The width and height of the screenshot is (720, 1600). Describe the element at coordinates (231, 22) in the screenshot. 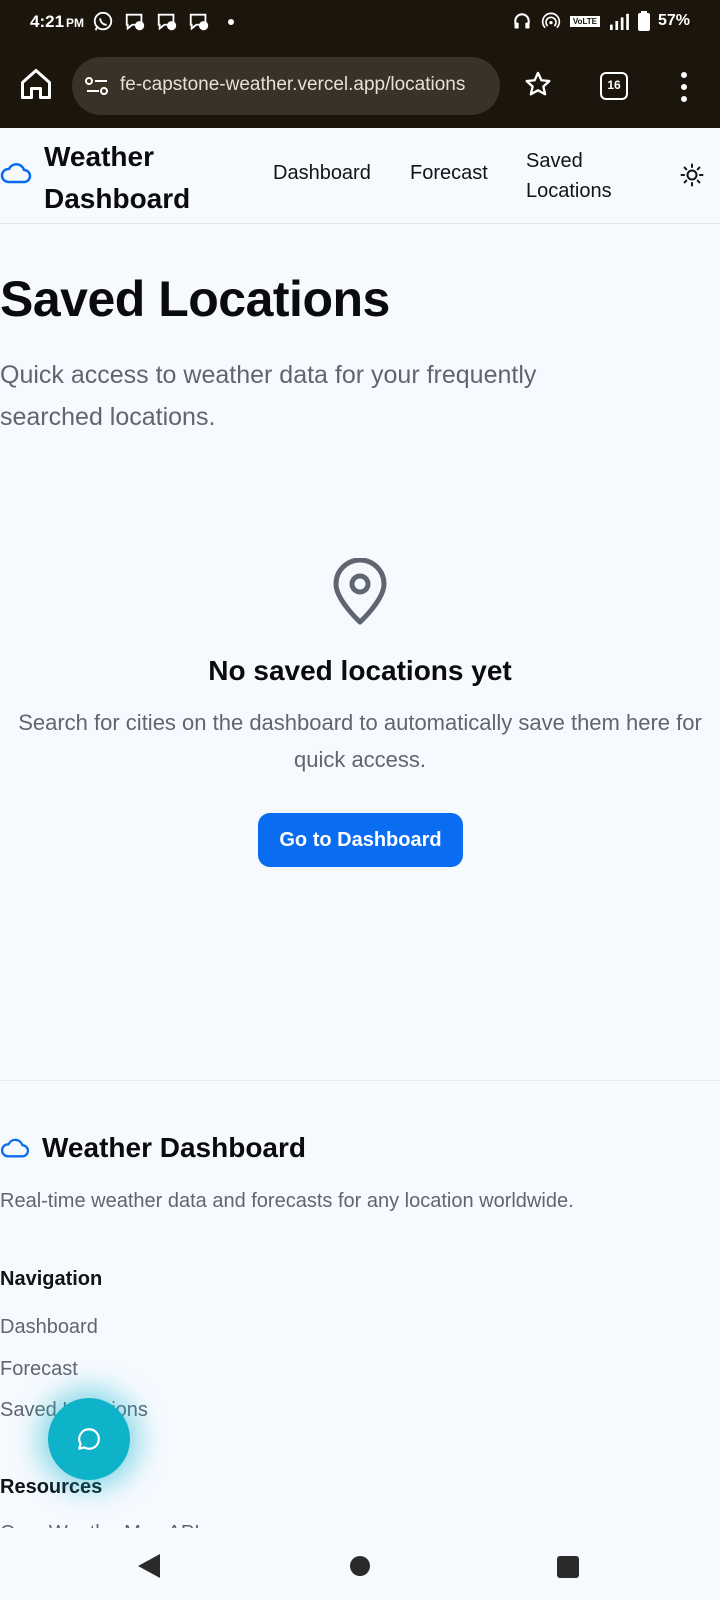

I see `more-notifications-dot` at that location.